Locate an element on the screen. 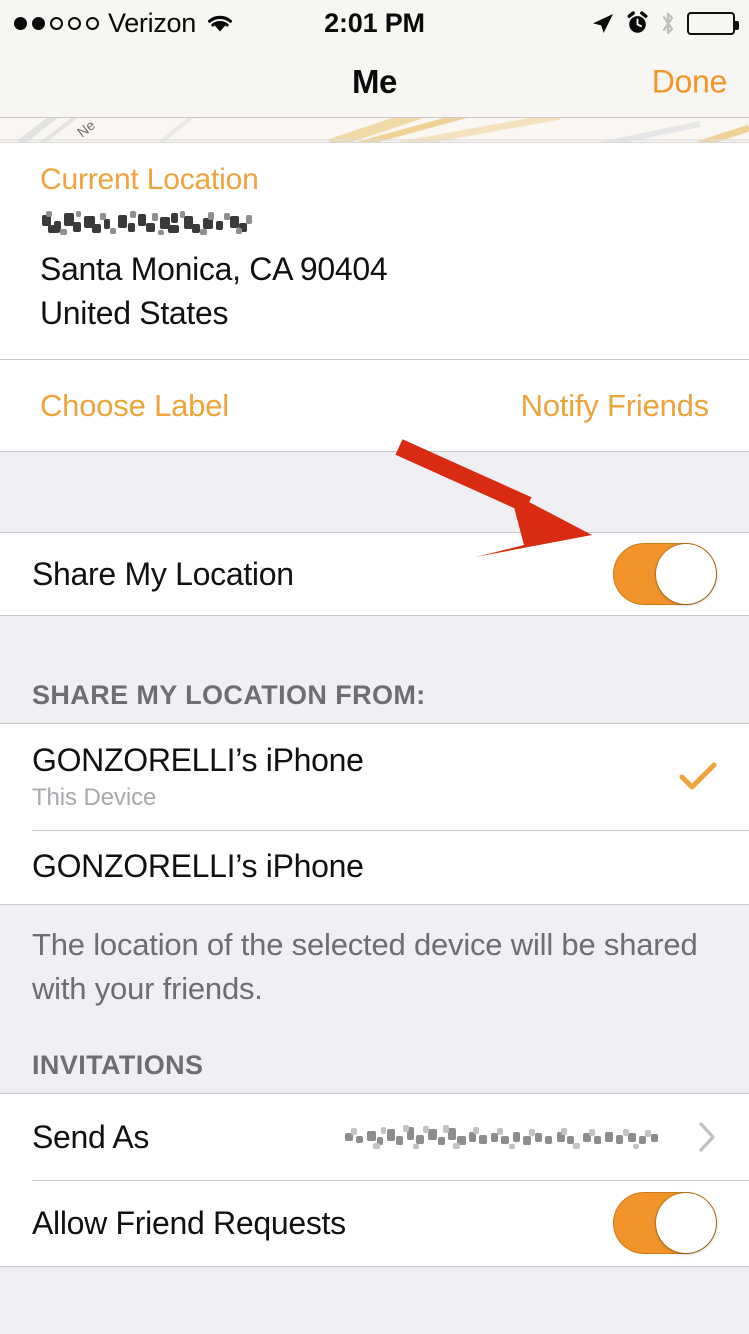 This screenshot has width=749, height=1334. status-bar-left: Verizon is located at coordinates (124, 23).